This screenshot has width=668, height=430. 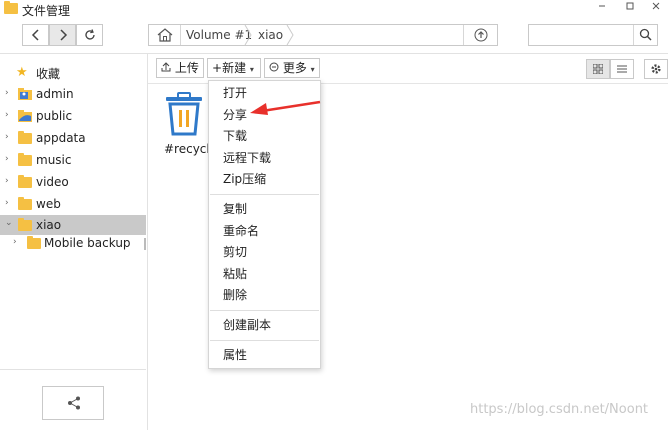 What do you see at coordinates (145, 244) in the screenshot?
I see `sidebar-scrollbar` at bounding box center [145, 244].